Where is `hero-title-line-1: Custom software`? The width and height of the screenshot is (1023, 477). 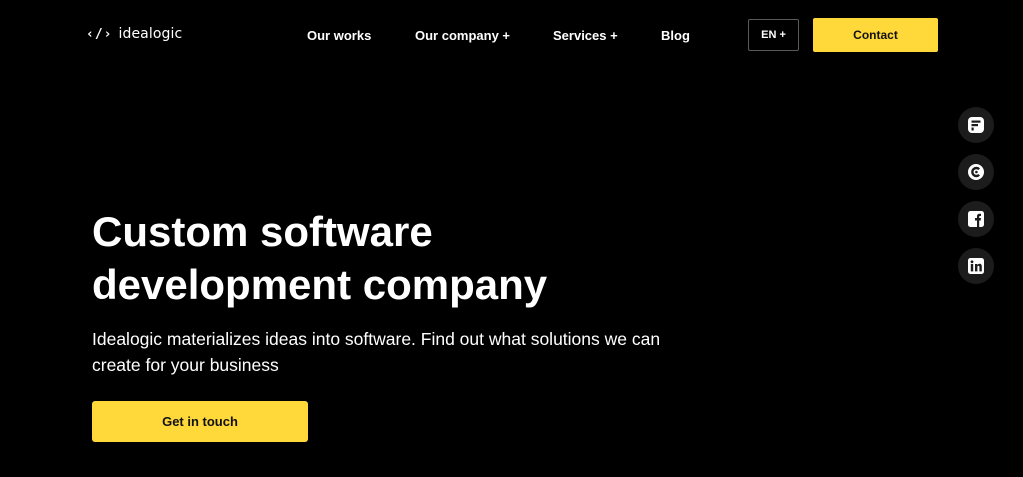 hero-title-line-1: Custom software is located at coordinates (262, 231).